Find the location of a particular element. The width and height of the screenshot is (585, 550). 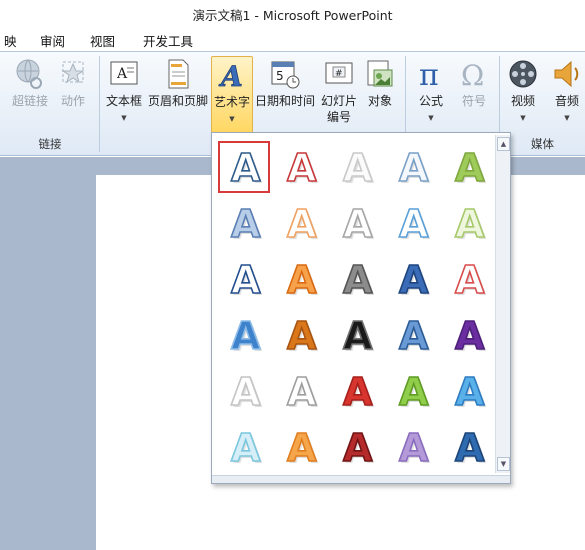

tab-review: 审阅 is located at coordinates (52, 40).